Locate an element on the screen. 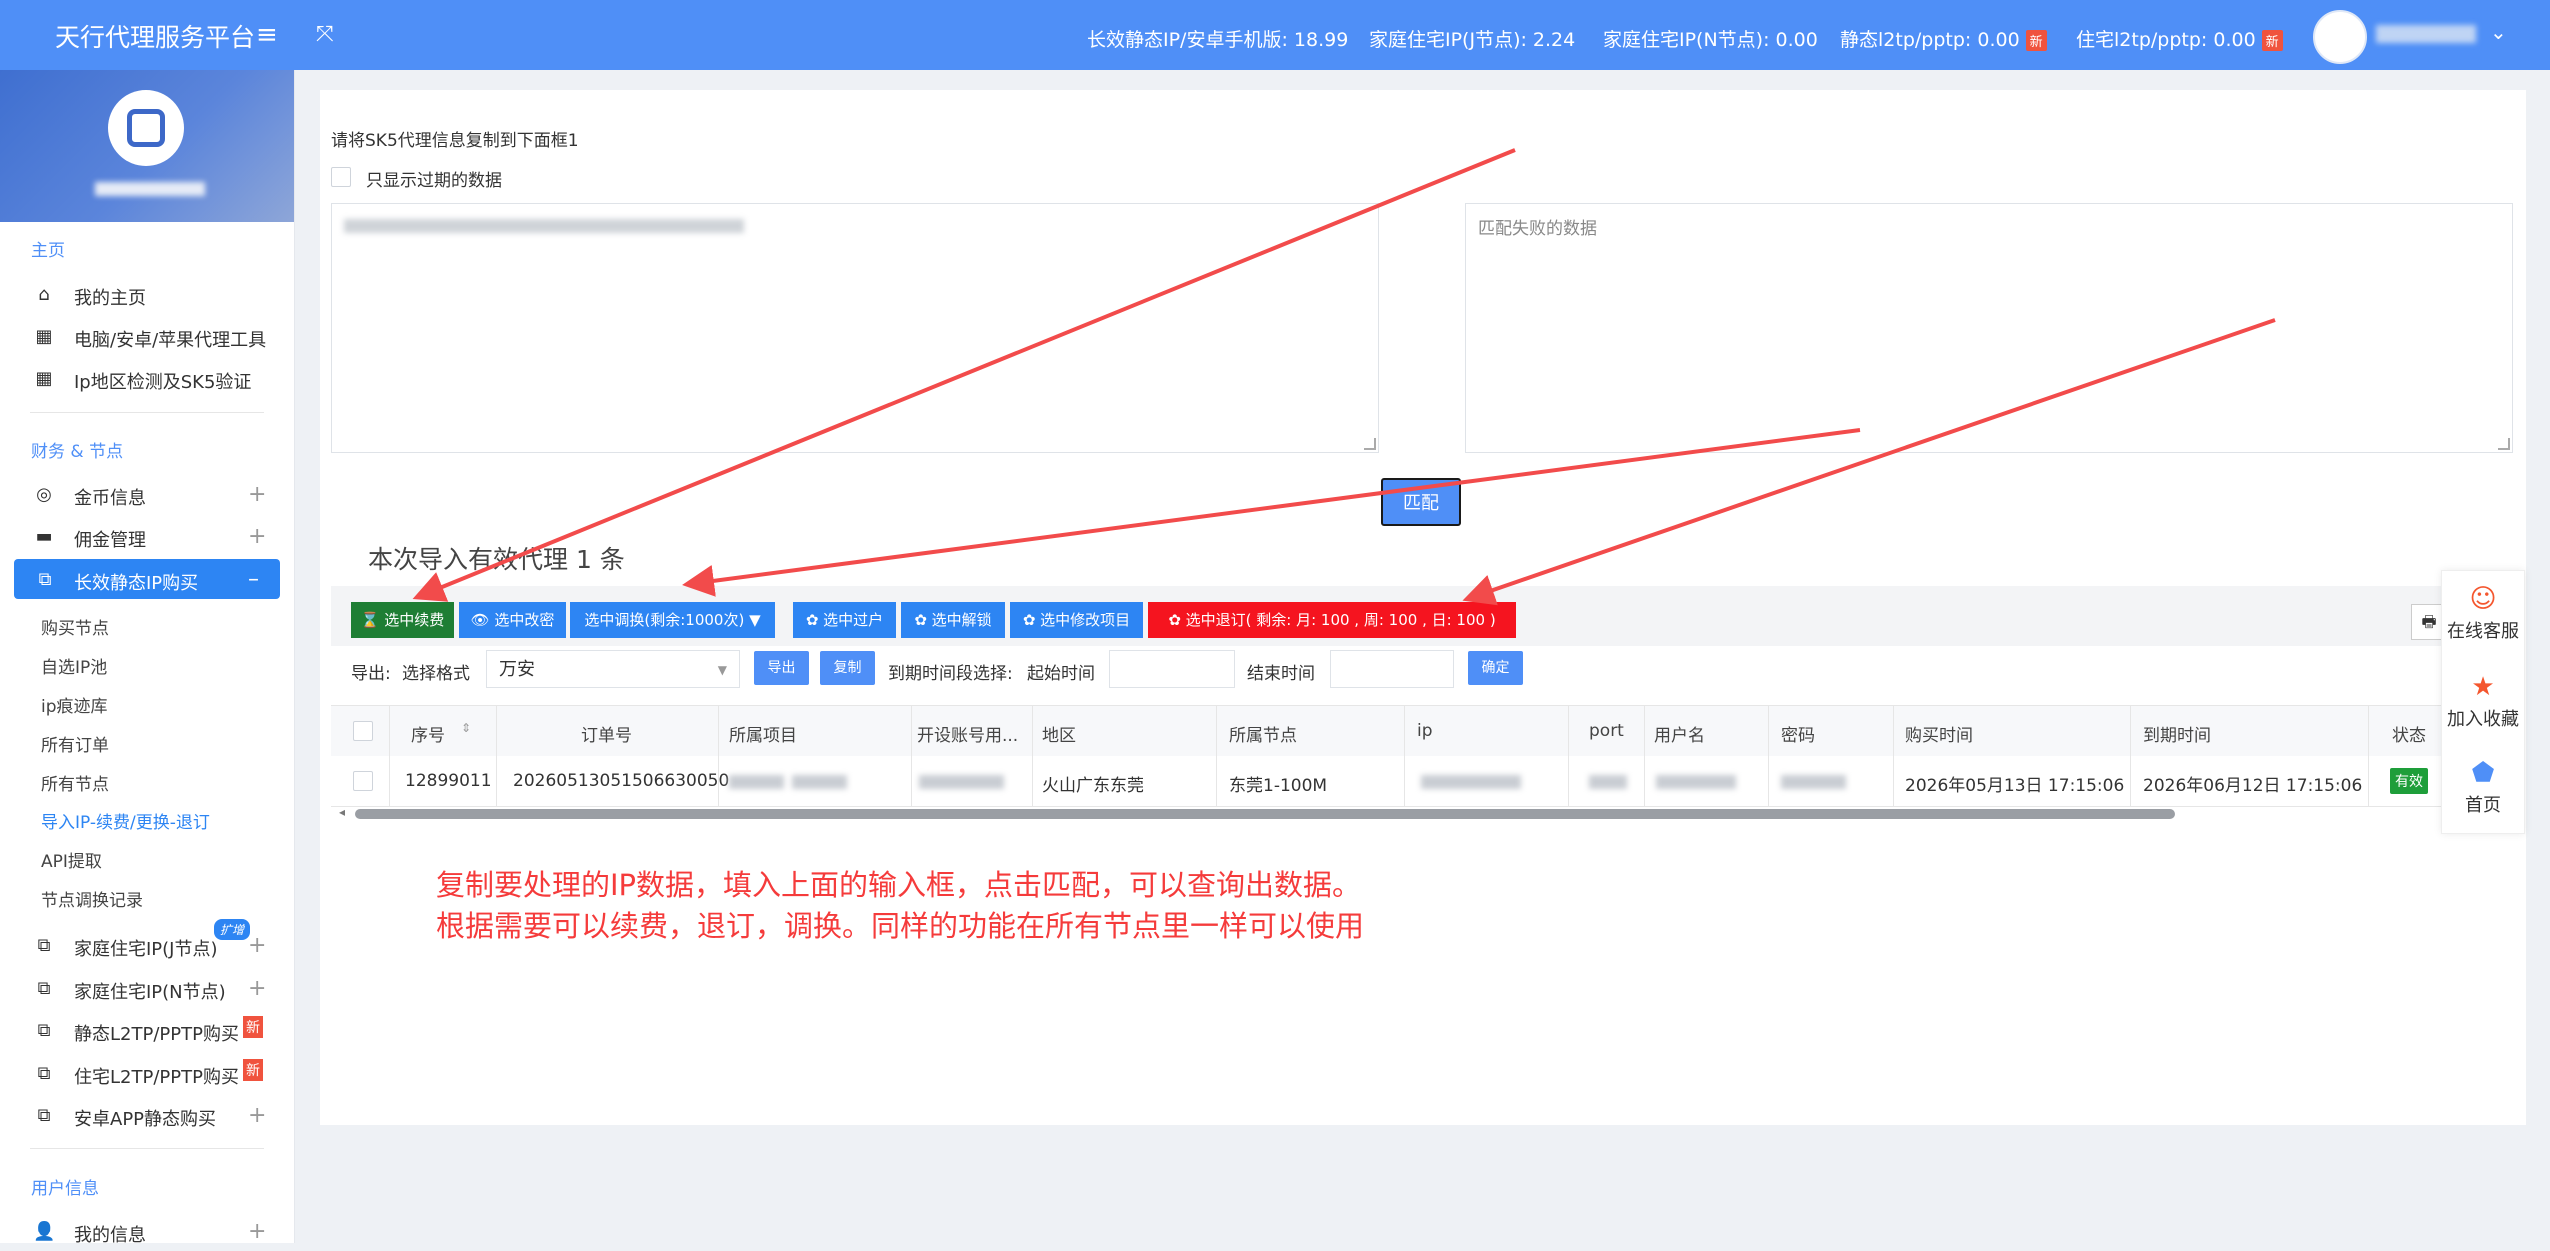 The height and width of the screenshot is (1251, 2550). match-button: 匹配 is located at coordinates (1421, 502).